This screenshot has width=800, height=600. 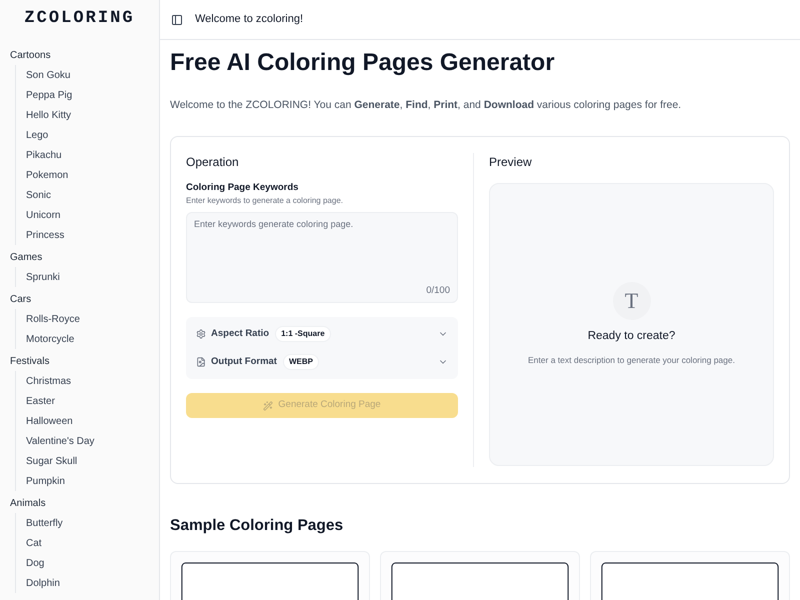 What do you see at coordinates (201, 362) in the screenshot?
I see `file-image-icon` at bounding box center [201, 362].